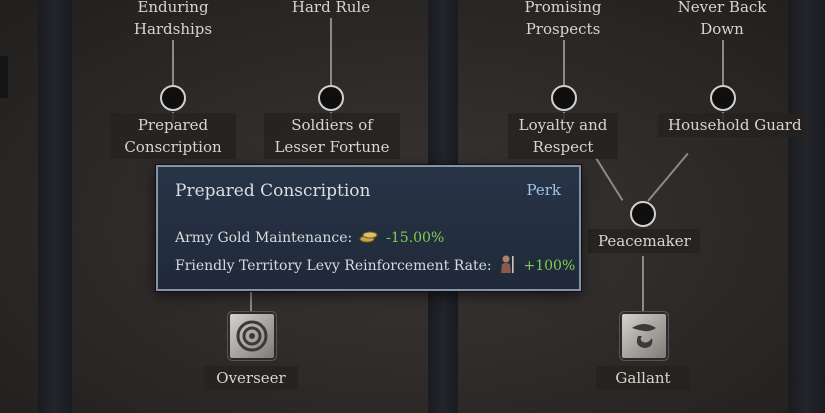  I want to click on gold-coins-icon, so click(369, 238).